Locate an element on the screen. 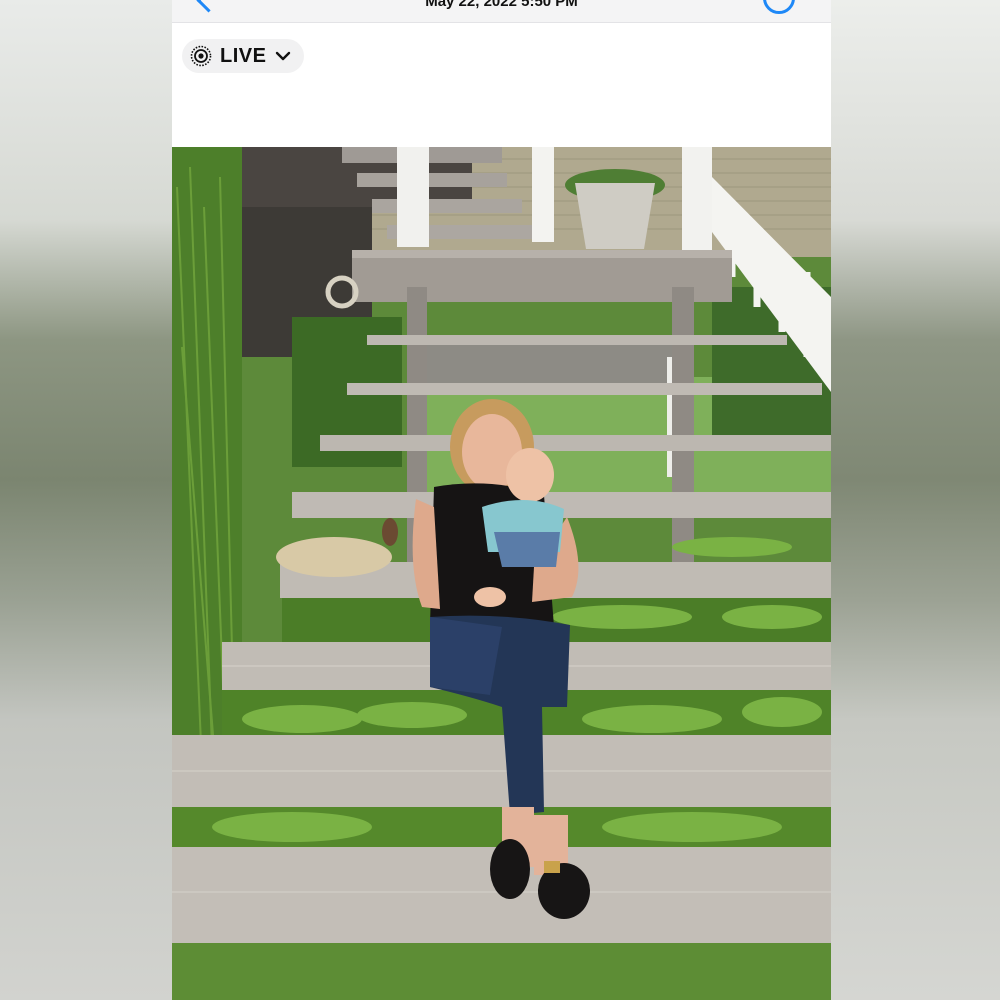 The width and height of the screenshot is (1000, 1000). live-photo-button: LIVE is located at coordinates (243, 56).